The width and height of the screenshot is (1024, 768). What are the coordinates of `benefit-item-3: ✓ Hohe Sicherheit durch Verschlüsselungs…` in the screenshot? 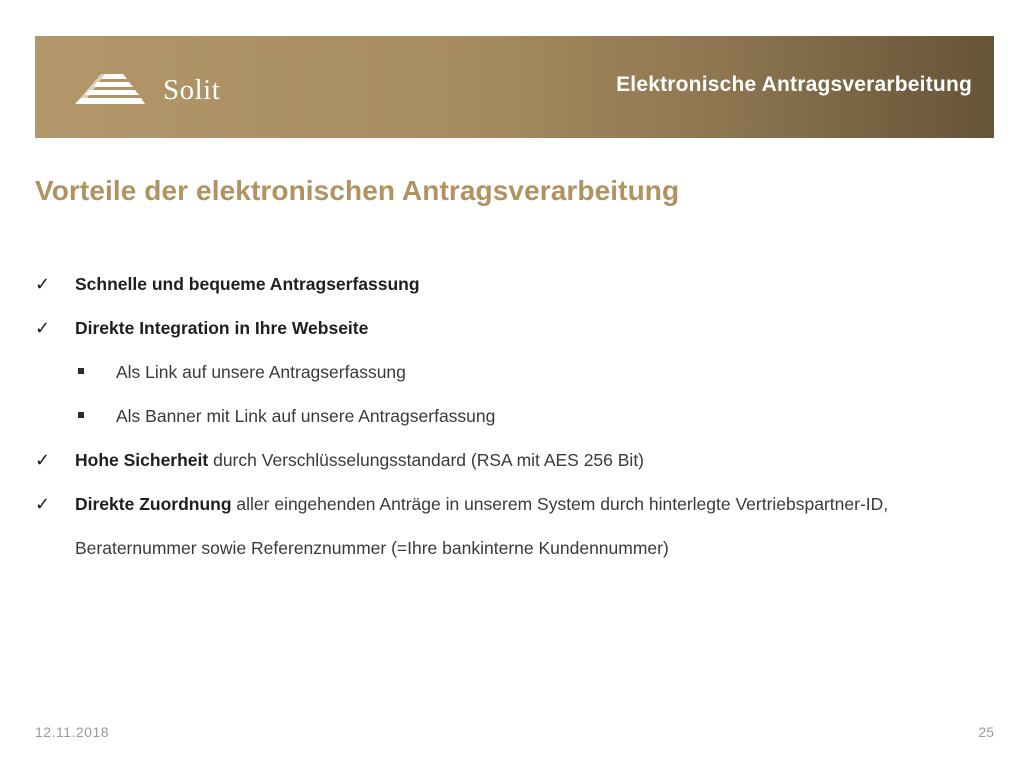 It's located at (505, 460).